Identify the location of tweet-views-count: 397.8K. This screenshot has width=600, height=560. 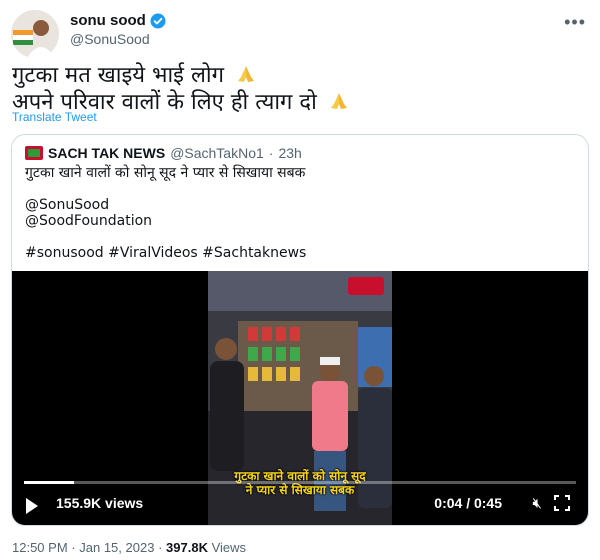
(187, 547).